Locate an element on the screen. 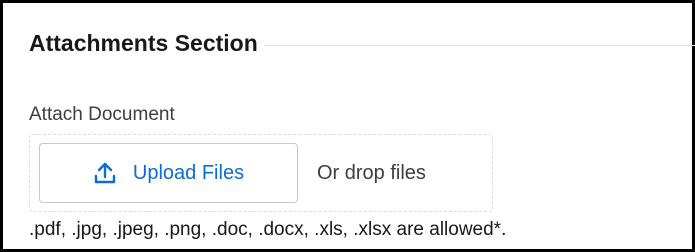  upload-icon is located at coordinates (105, 173).